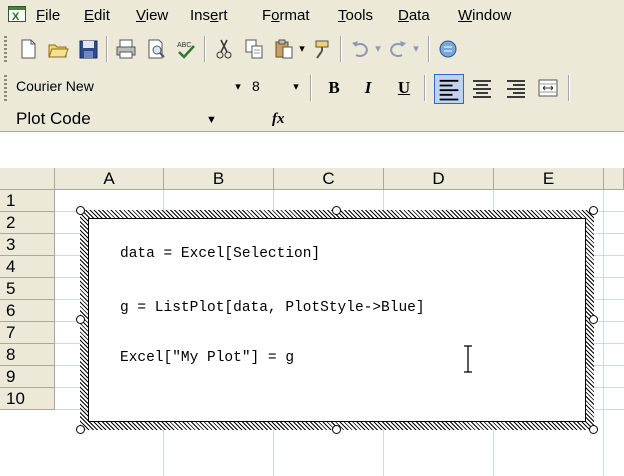 The height and width of the screenshot is (476, 624). Describe the element at coordinates (549, 179) in the screenshot. I see `column-header-e: E` at that location.